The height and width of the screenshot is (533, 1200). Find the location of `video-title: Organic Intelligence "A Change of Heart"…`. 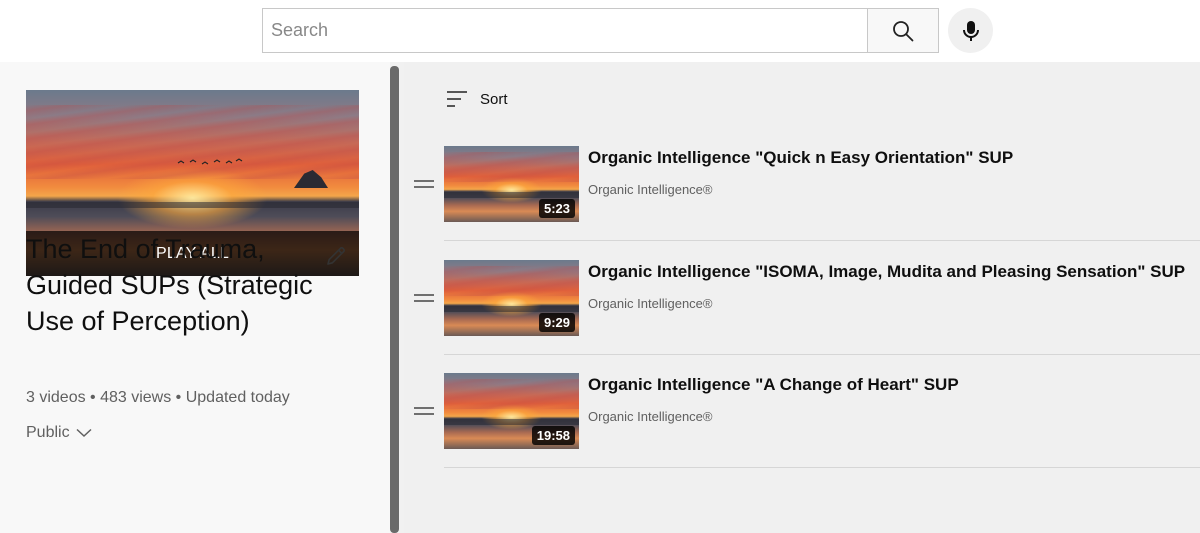

video-title: Organic Intelligence "A Change of Heart"… is located at coordinates (773, 385).